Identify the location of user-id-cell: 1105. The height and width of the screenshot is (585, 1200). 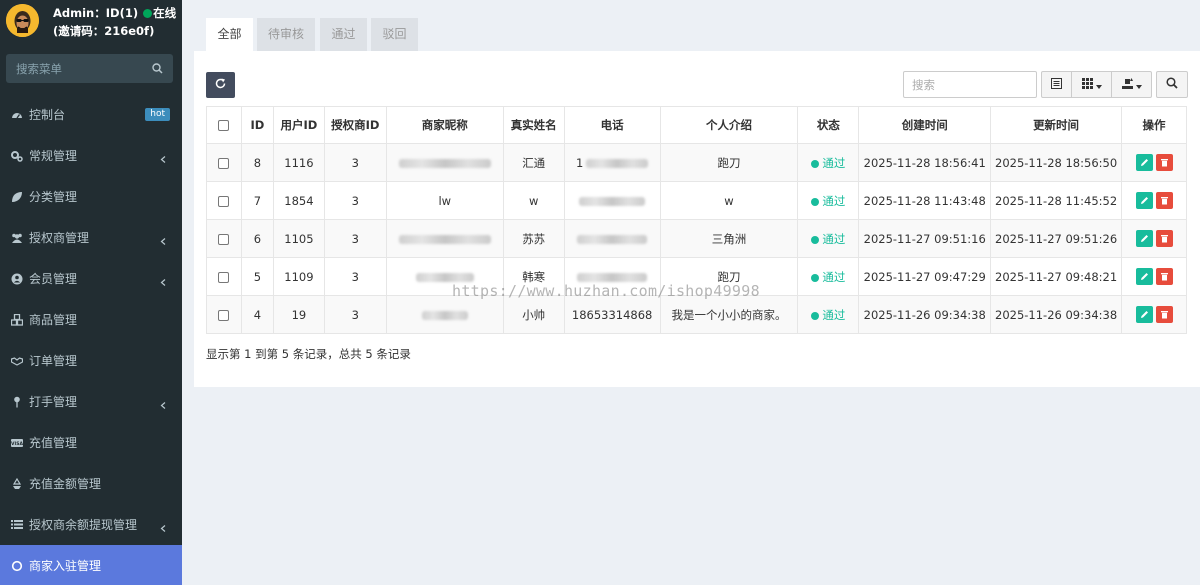
(298, 238).